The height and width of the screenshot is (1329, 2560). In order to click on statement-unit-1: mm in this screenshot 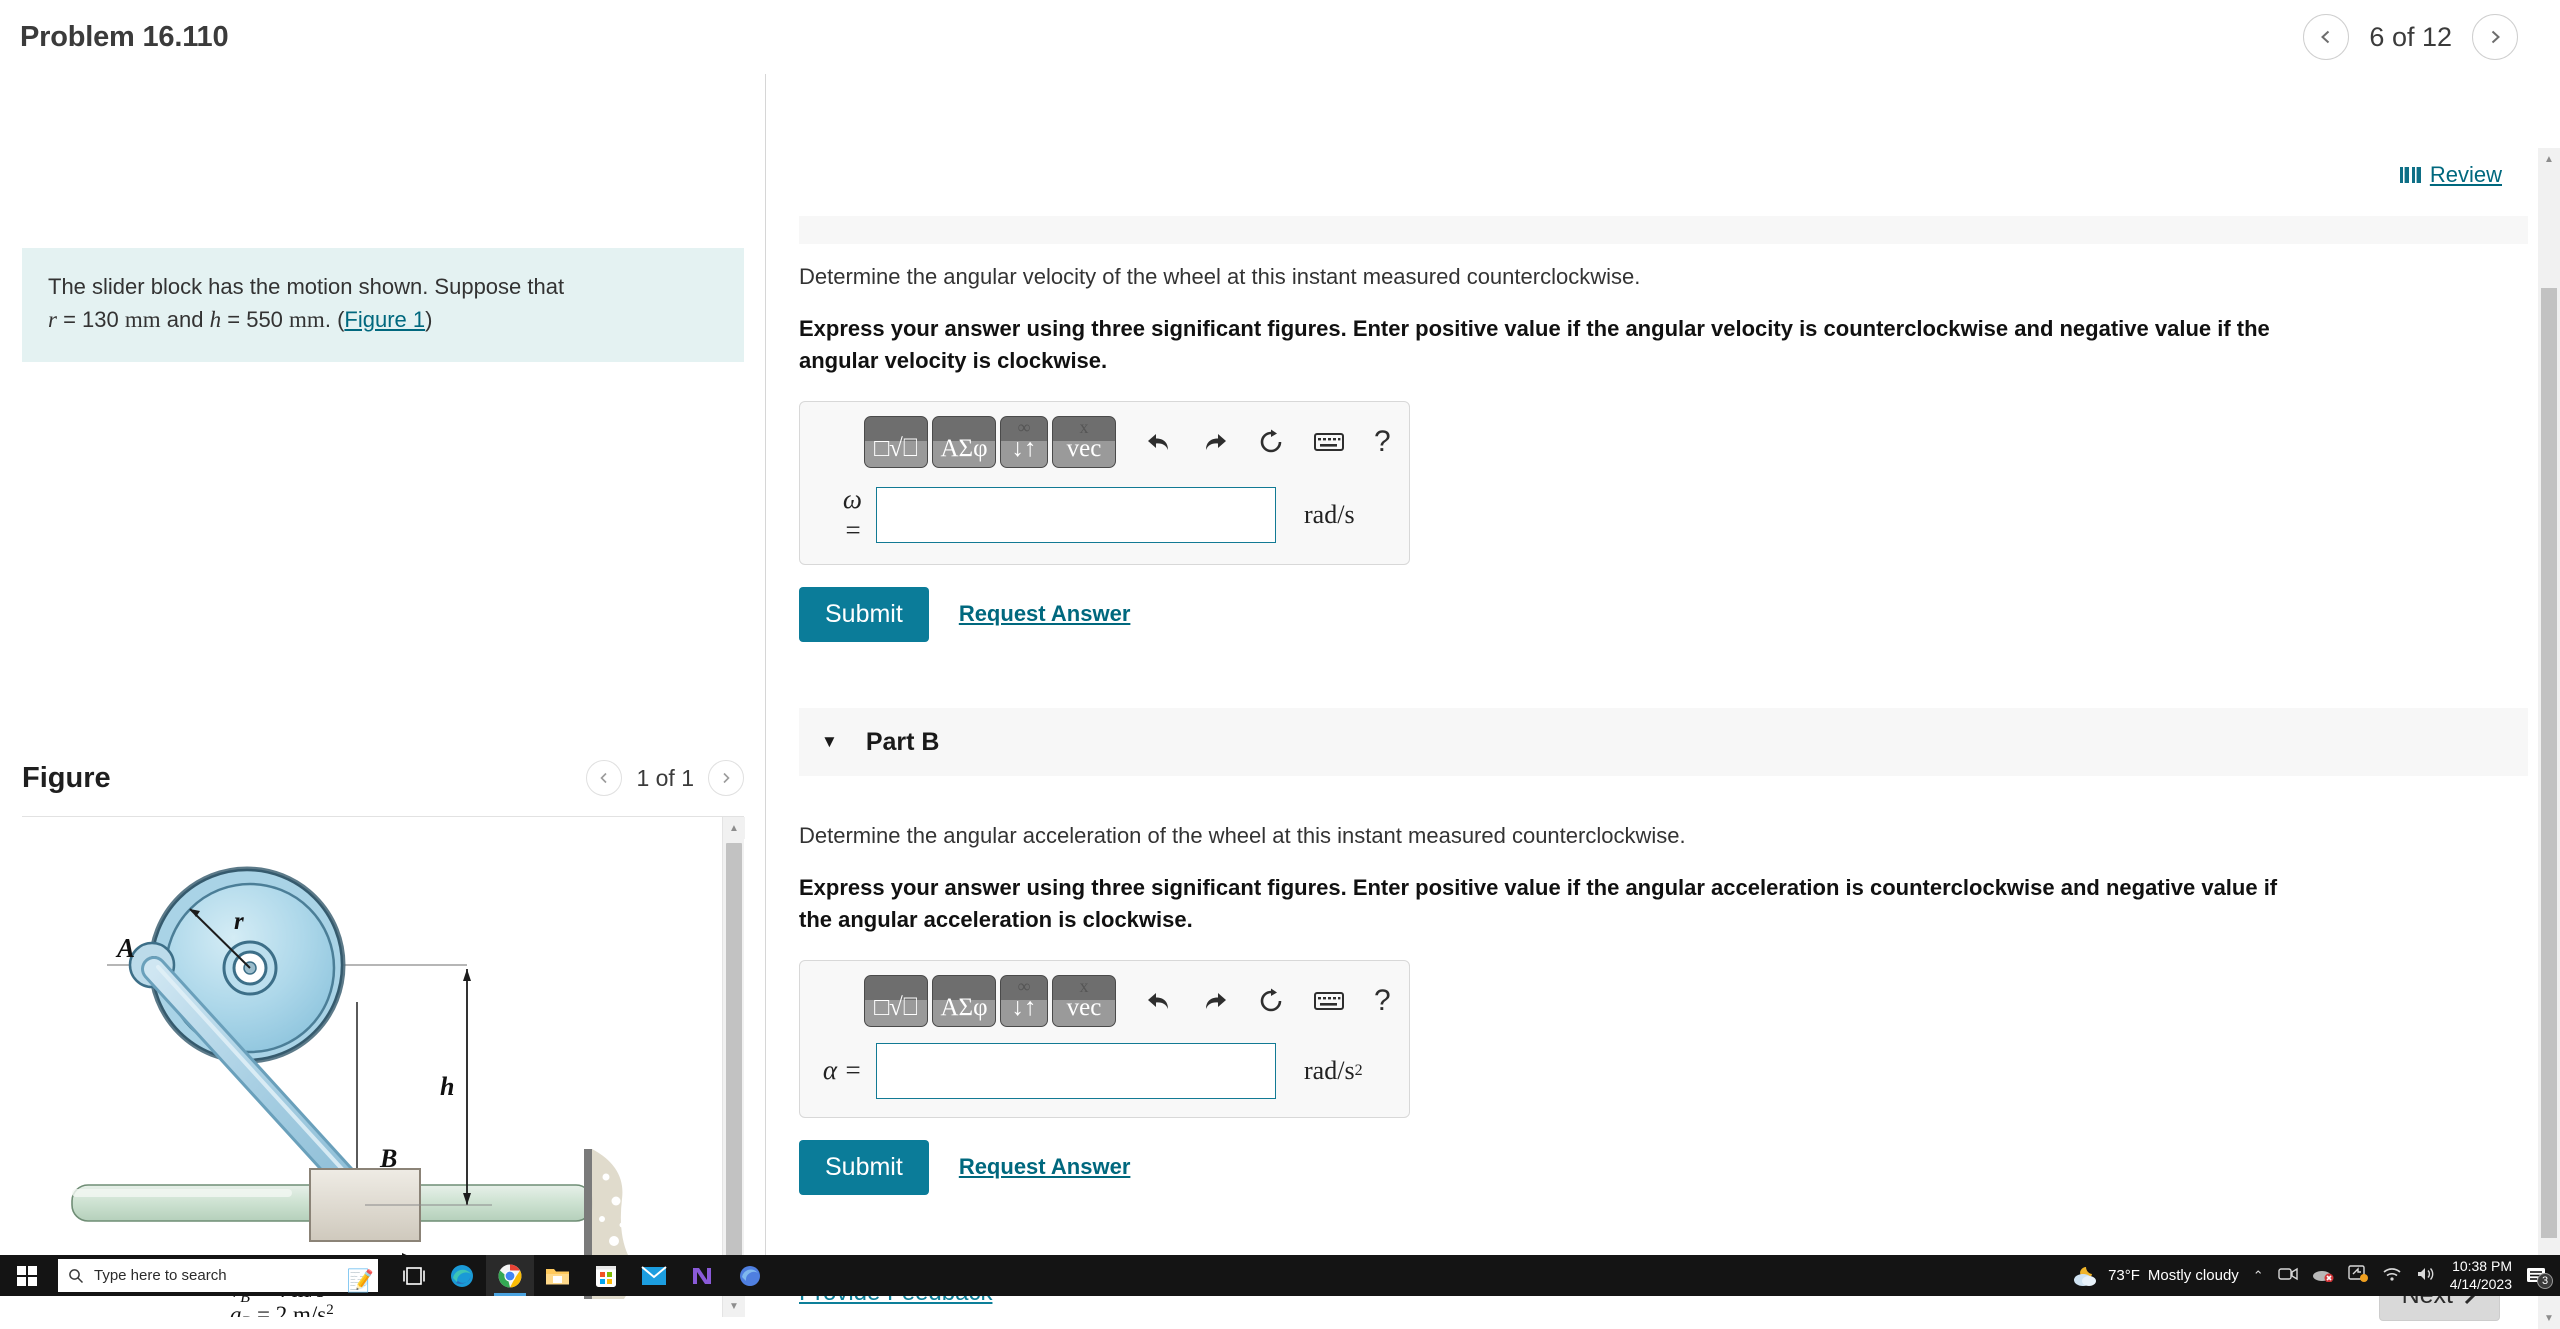, I will do `click(143, 319)`.